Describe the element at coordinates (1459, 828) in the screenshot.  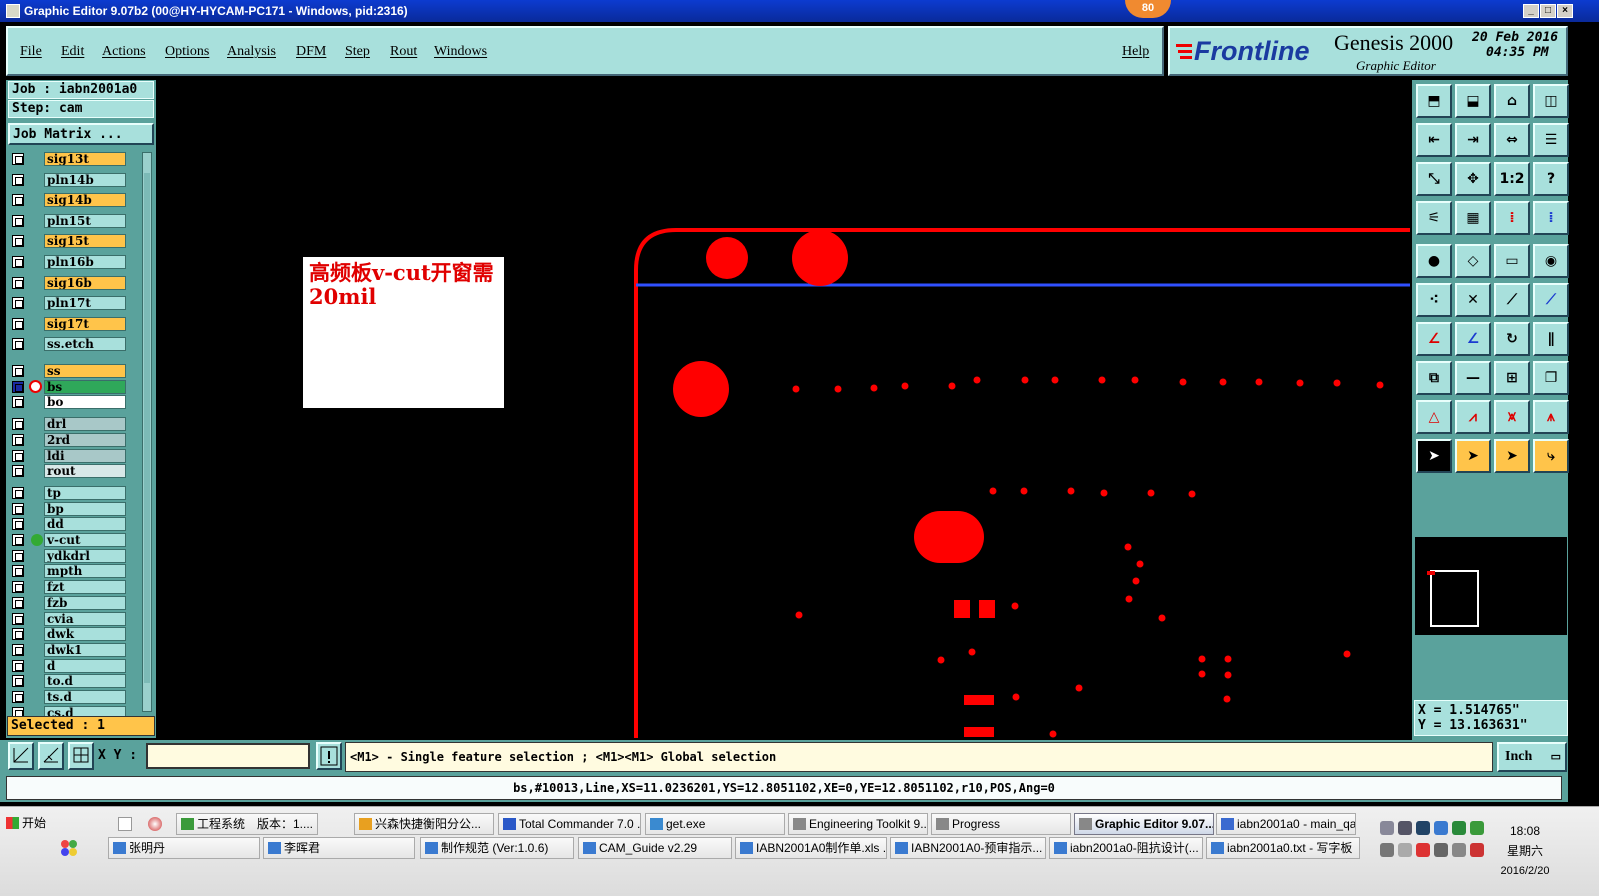
I see `chat-icon` at that location.